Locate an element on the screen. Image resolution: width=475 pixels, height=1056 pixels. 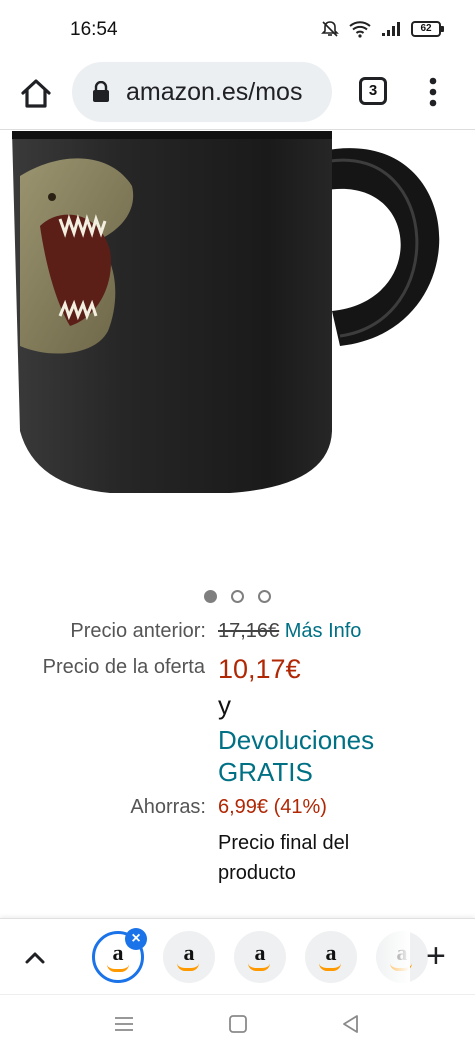
recent-apps-icon is located at coordinates (124, 1024).